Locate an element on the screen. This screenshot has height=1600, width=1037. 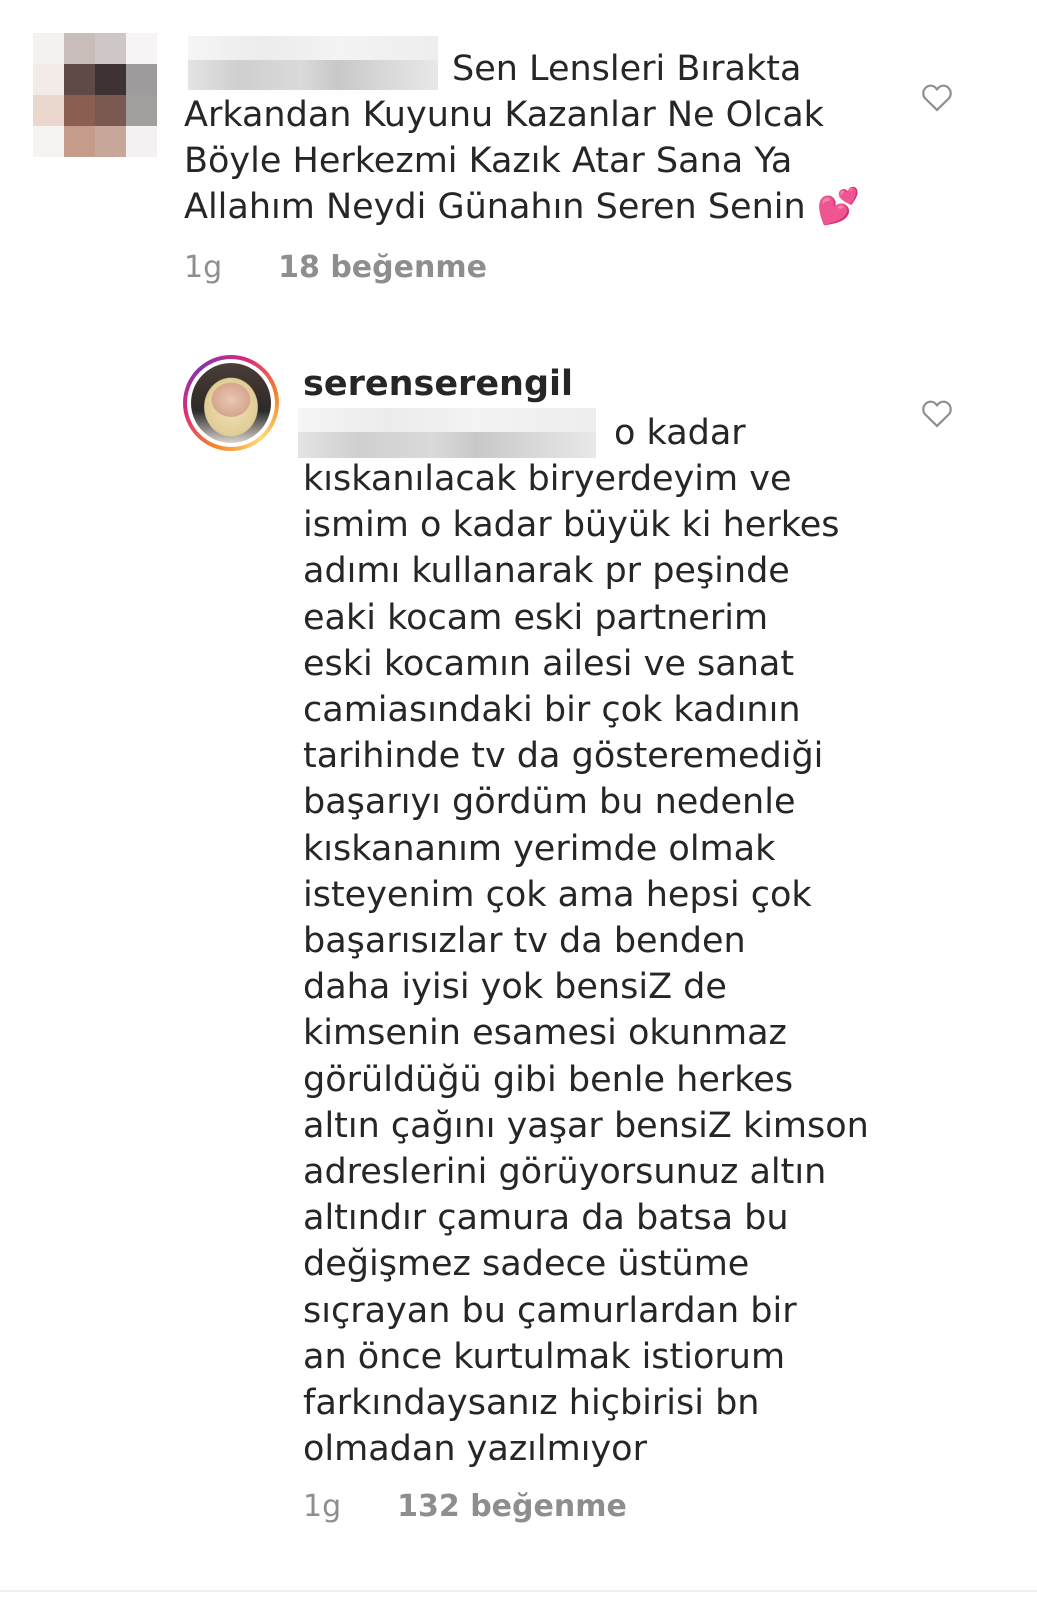
divider is located at coordinates (518, 1591).